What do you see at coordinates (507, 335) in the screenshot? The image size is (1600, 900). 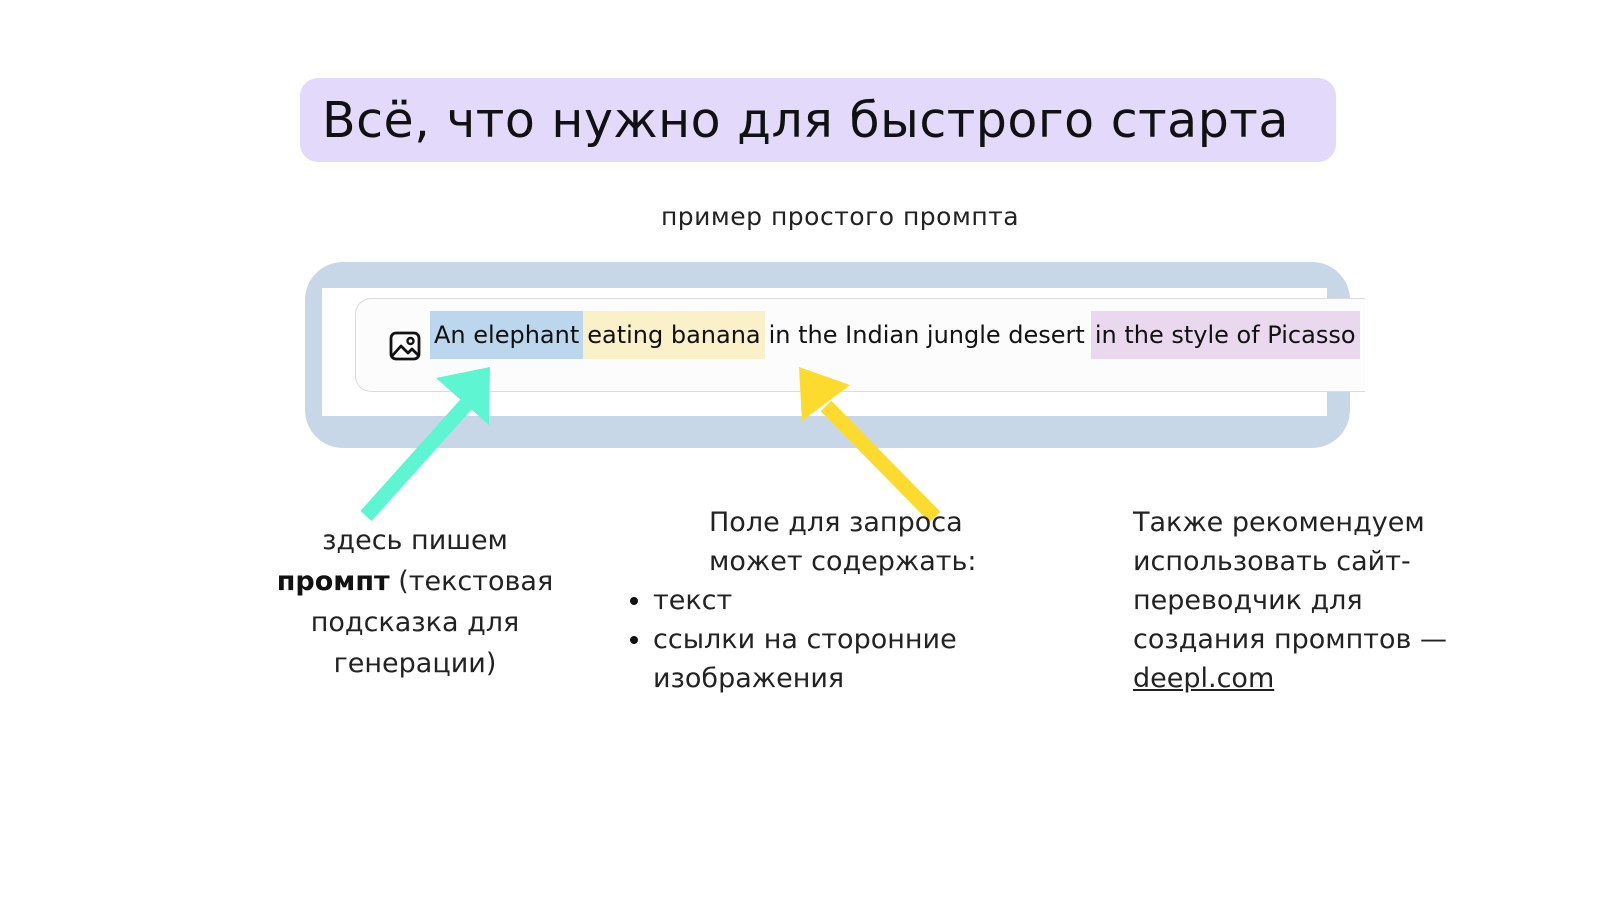 I see `prompt-segment-subject: An elephant` at bounding box center [507, 335].